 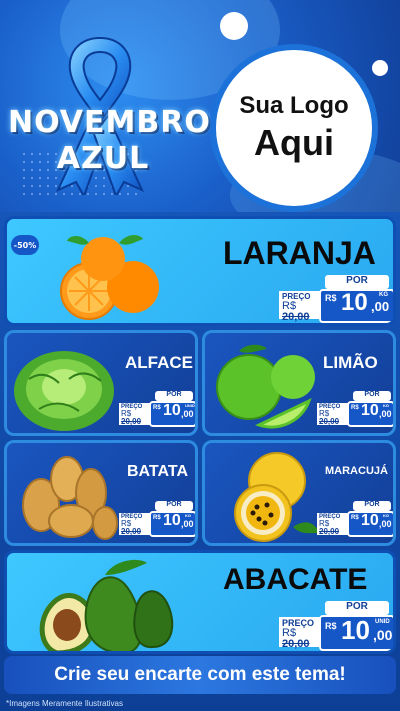 I want to click on product-name: ALFACE, so click(x=159, y=362).